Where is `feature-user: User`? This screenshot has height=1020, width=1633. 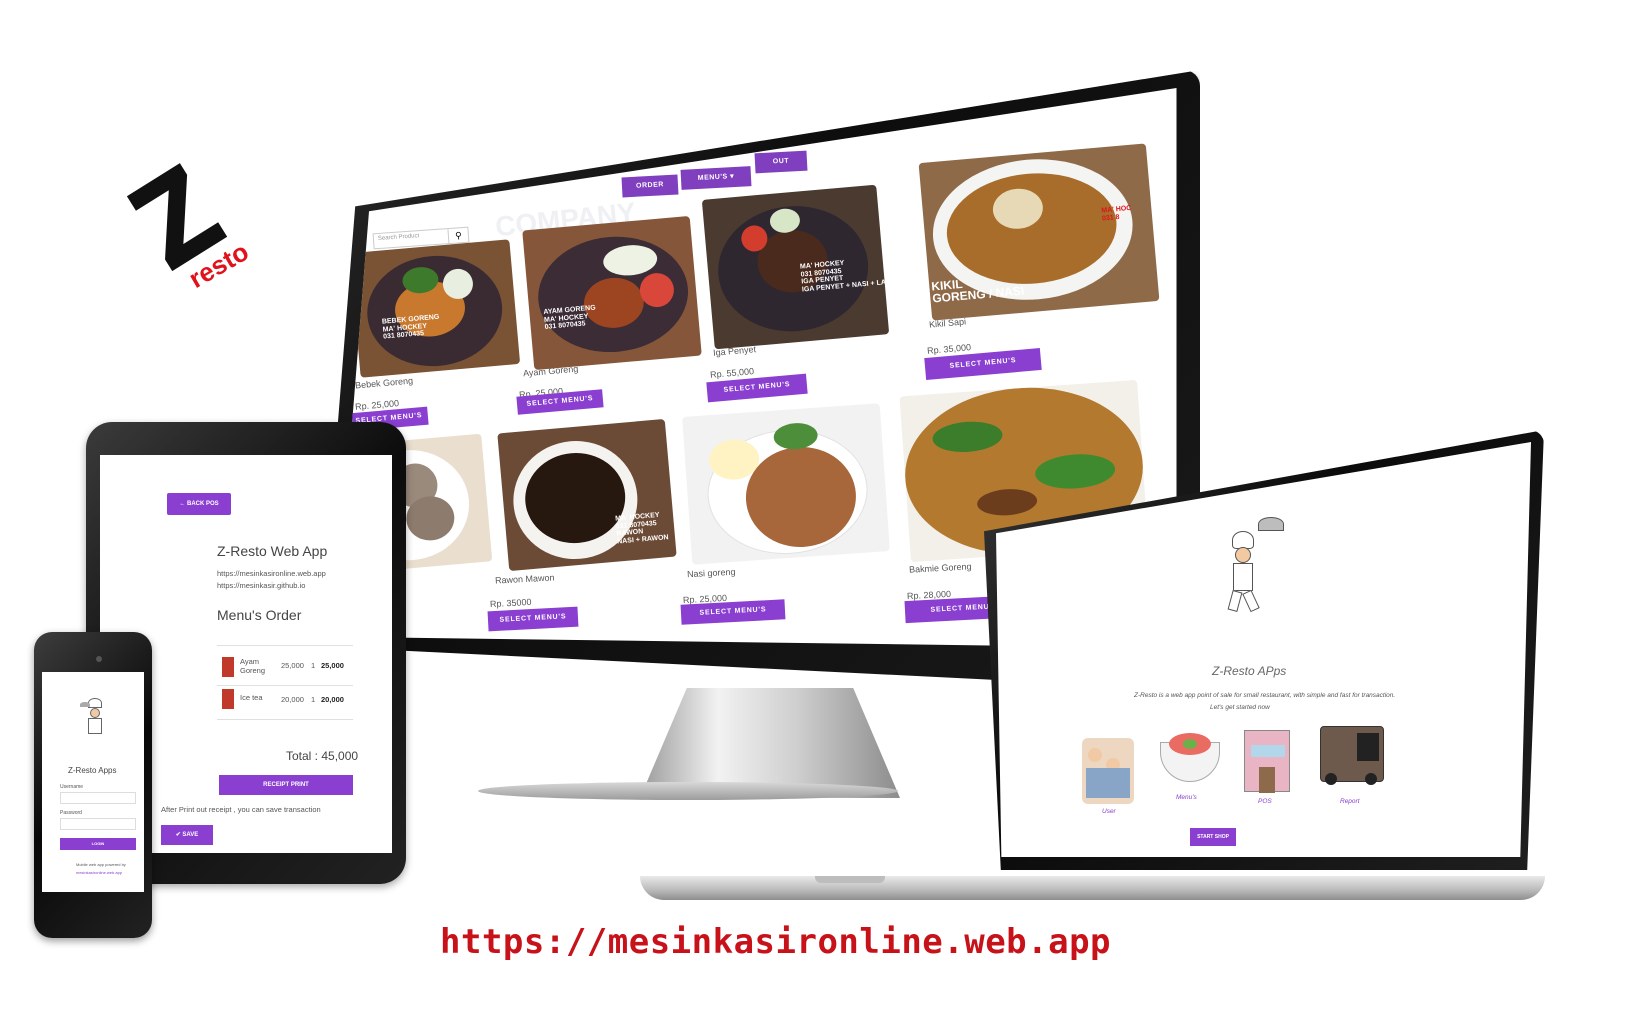 feature-user: User is located at coordinates (1110, 774).